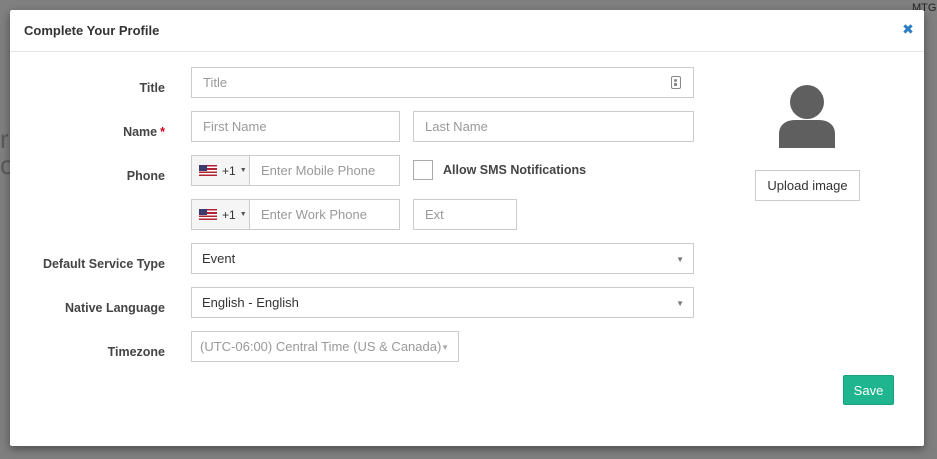  Describe the element at coordinates (229, 214) in the screenshot. I see `work-country-code: +1` at that location.